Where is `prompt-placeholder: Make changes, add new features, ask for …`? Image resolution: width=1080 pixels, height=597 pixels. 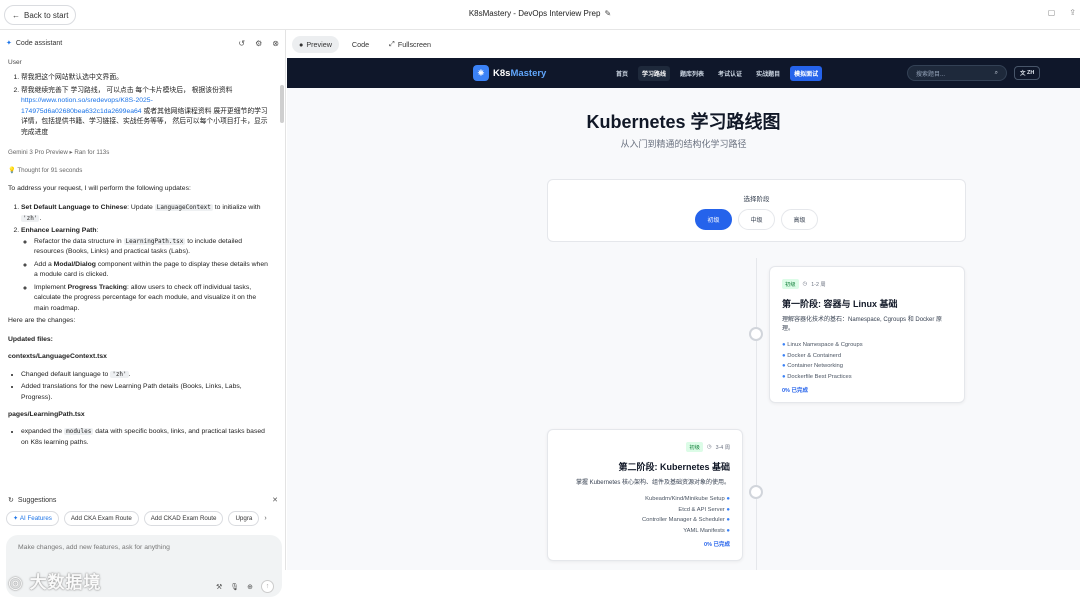 prompt-placeholder: Make changes, add new features, ask for … is located at coordinates (94, 547).